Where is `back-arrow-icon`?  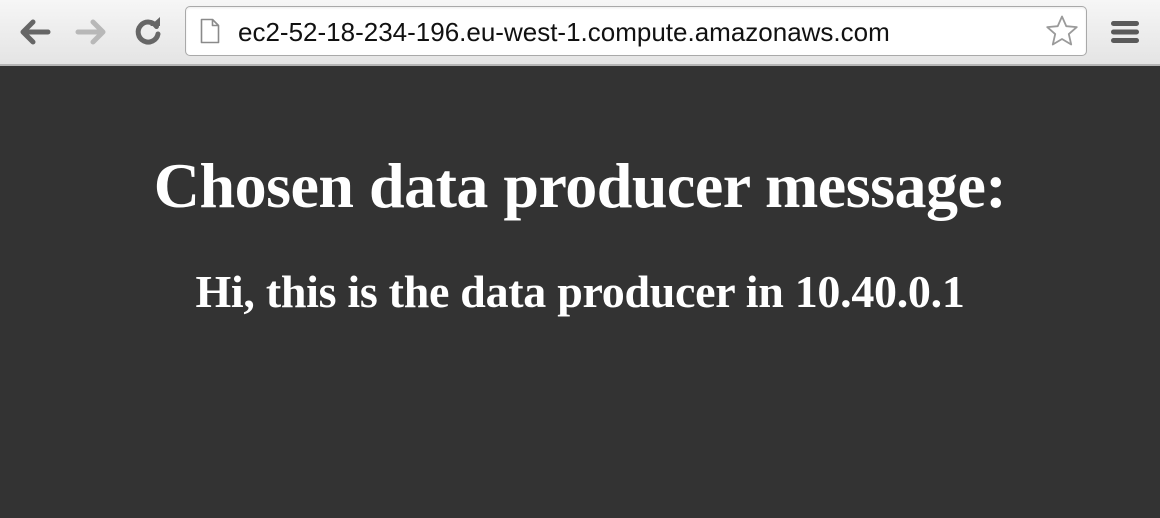
back-arrow-icon is located at coordinates (35, 32).